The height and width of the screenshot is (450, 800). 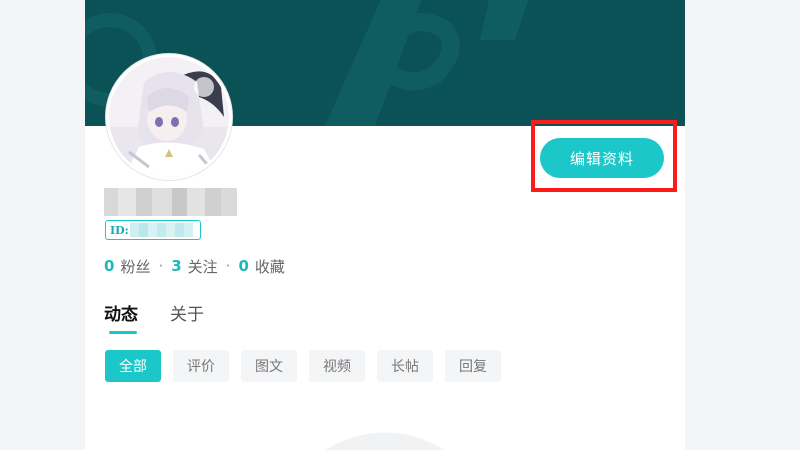 I want to click on nickname-blurred, so click(x=170, y=202).